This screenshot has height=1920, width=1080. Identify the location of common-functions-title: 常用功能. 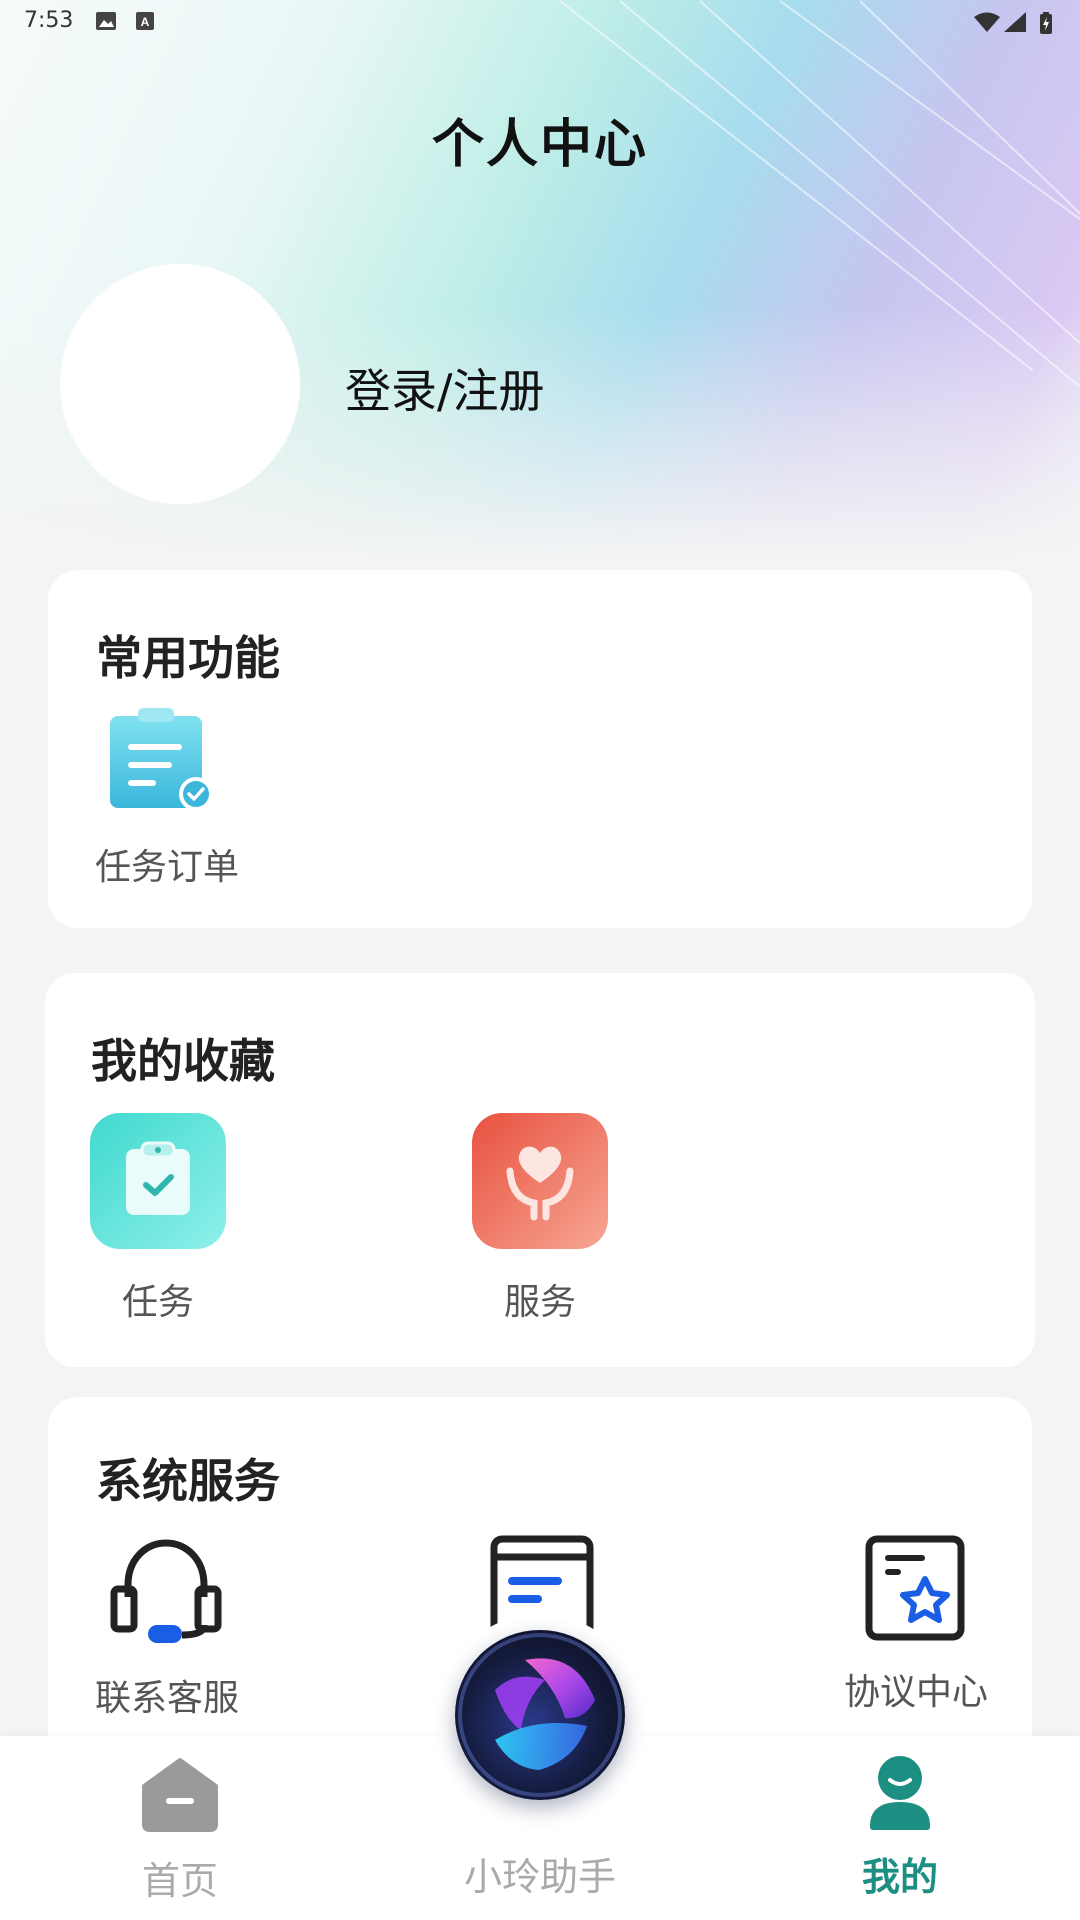
(188, 658).